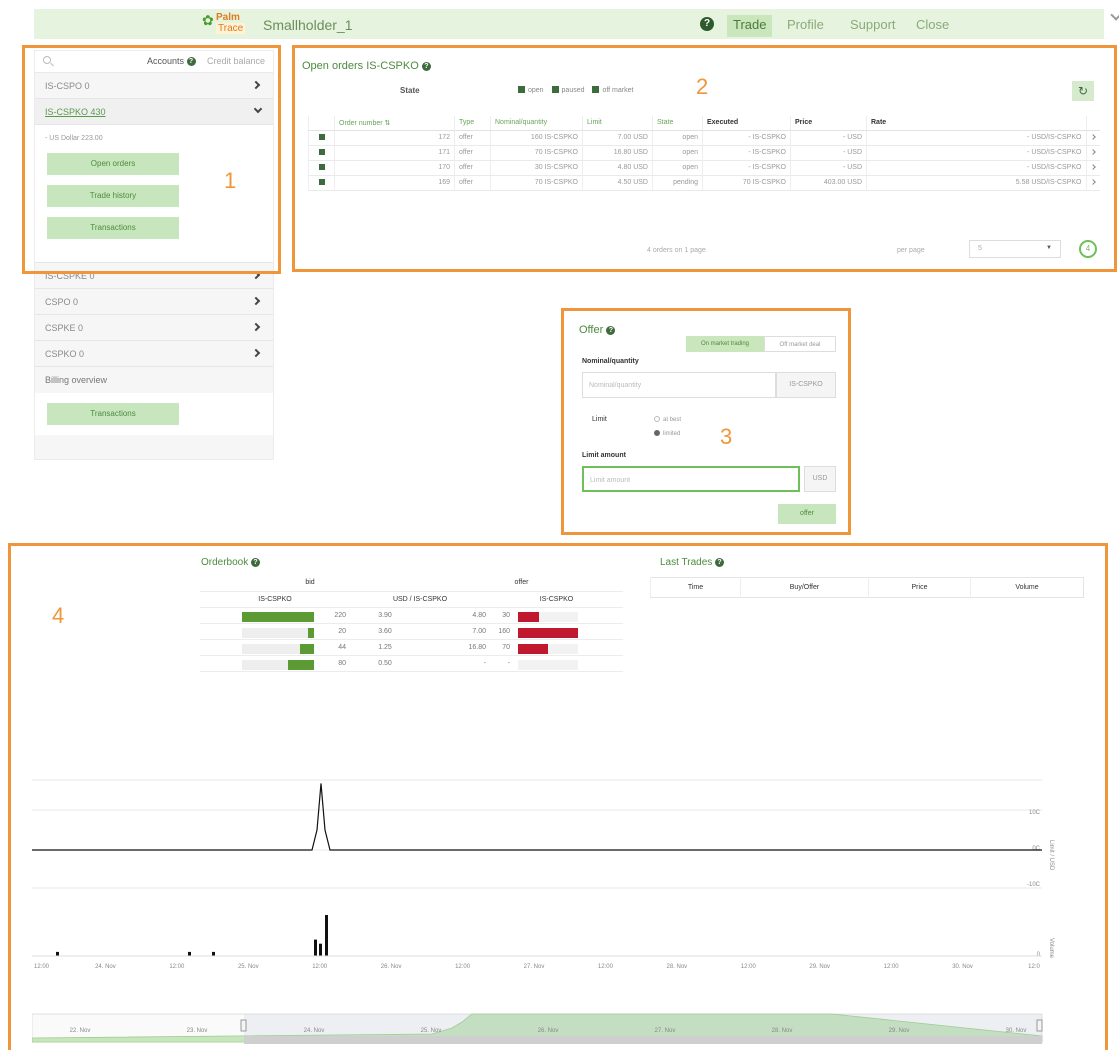 This screenshot has width=1119, height=1050. I want to click on annotation-label-1: 1, so click(230, 180).